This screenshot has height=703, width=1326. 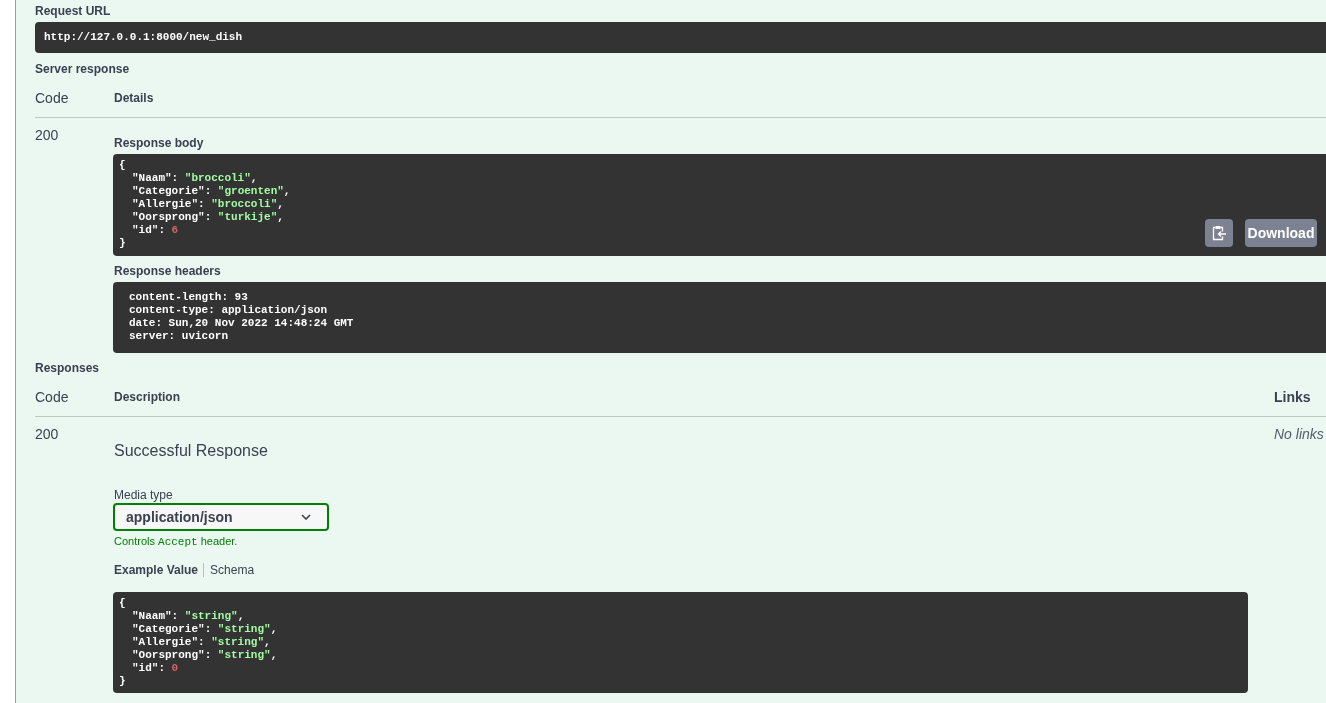 I want to click on clipboard-icon, so click(x=1219, y=233).